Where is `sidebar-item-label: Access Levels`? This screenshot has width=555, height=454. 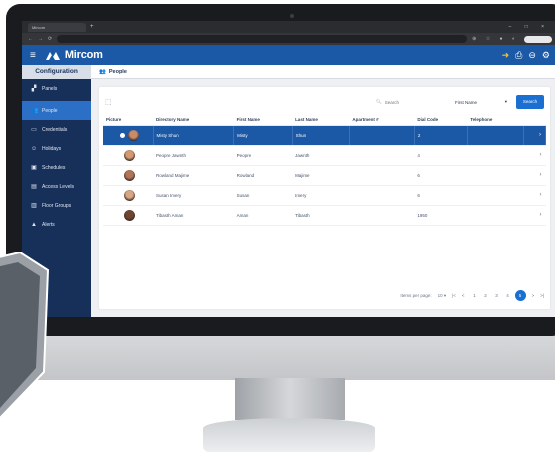
sidebar-item-label: Access Levels is located at coordinates (58, 186).